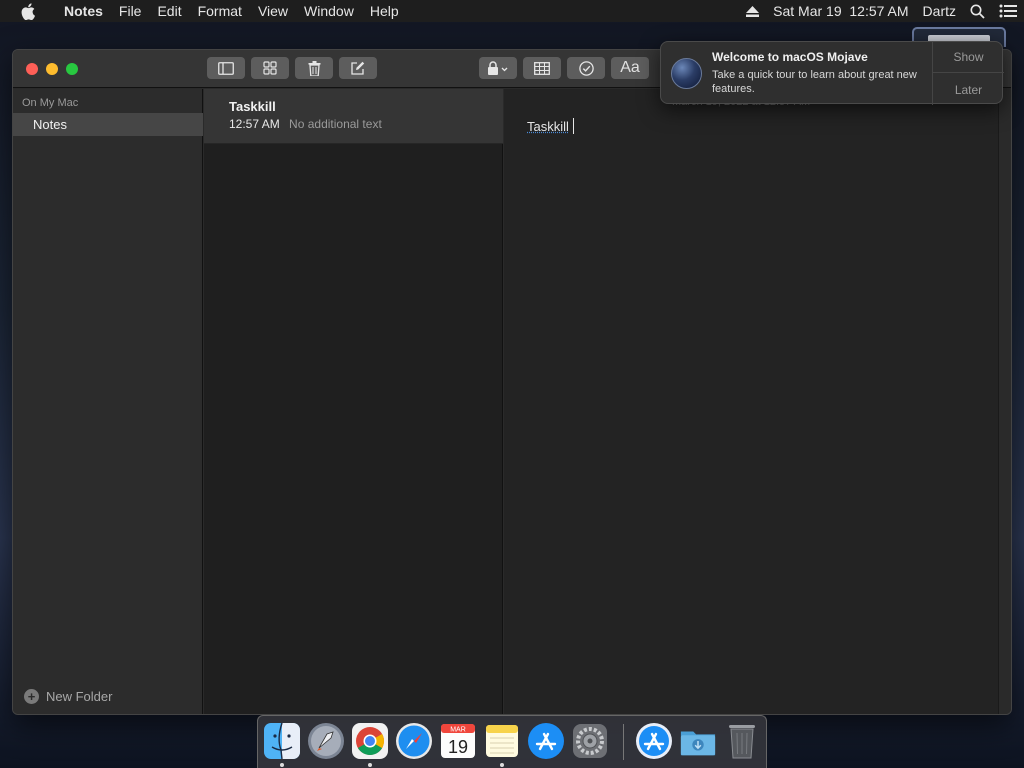  I want to click on format-button: Aa, so click(630, 68).